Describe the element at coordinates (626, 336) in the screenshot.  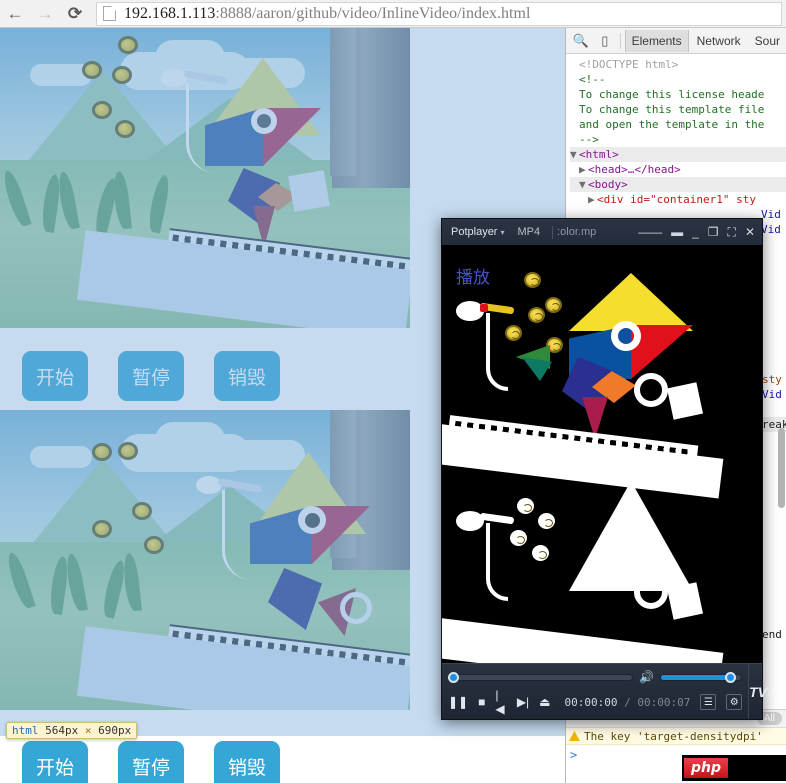
I see `lens-ring` at that location.